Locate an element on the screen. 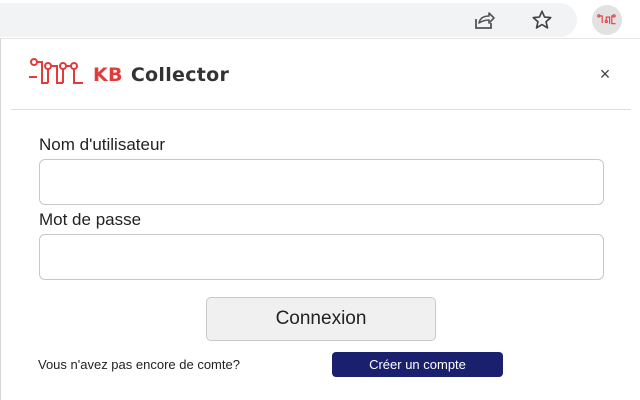  close-icon: × is located at coordinates (605, 74).